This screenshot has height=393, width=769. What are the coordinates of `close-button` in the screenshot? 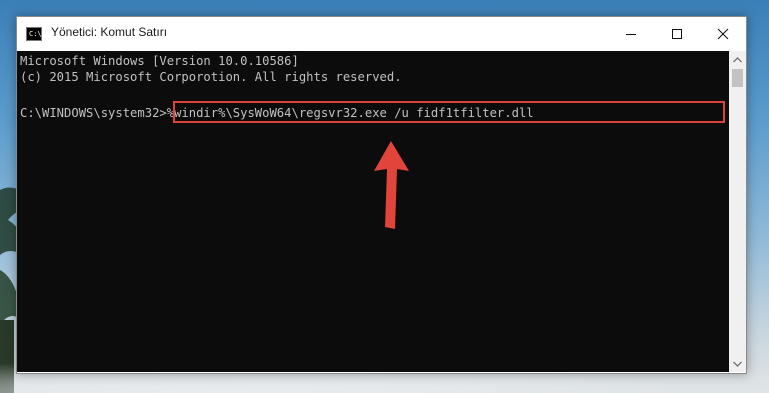 It's located at (723, 34).